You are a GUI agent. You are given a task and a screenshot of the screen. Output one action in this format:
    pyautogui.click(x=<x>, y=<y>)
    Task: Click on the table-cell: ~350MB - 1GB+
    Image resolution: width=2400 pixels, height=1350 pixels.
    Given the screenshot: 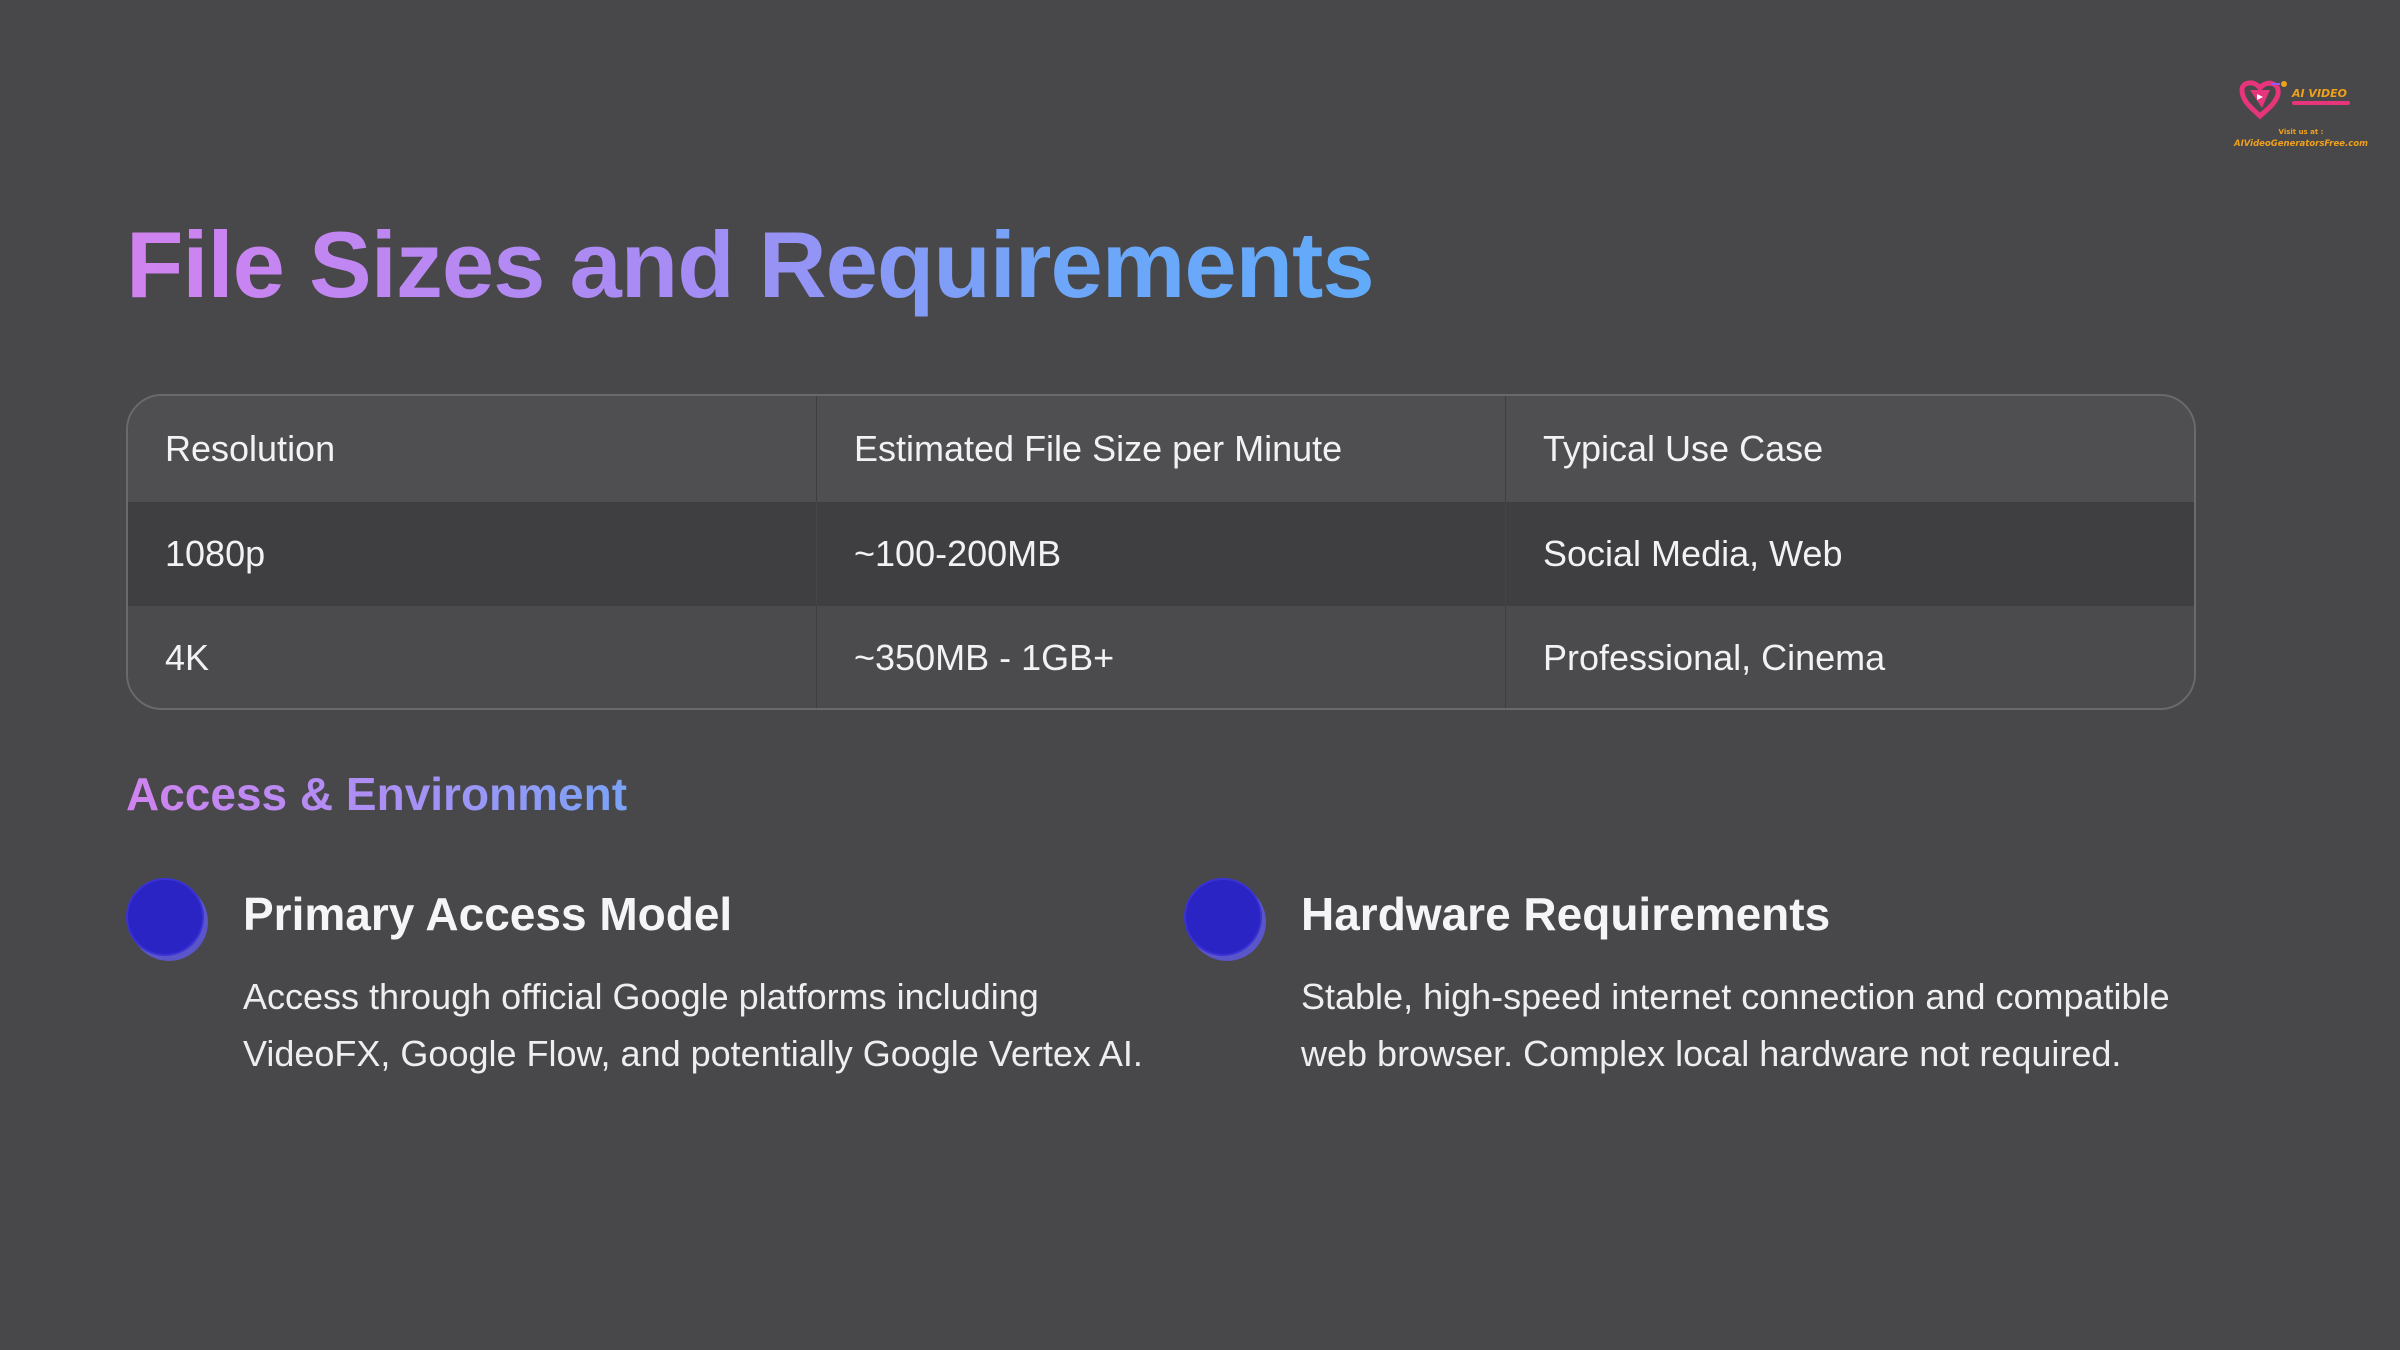 What is the action you would take?
    pyautogui.click(x=1160, y=657)
    